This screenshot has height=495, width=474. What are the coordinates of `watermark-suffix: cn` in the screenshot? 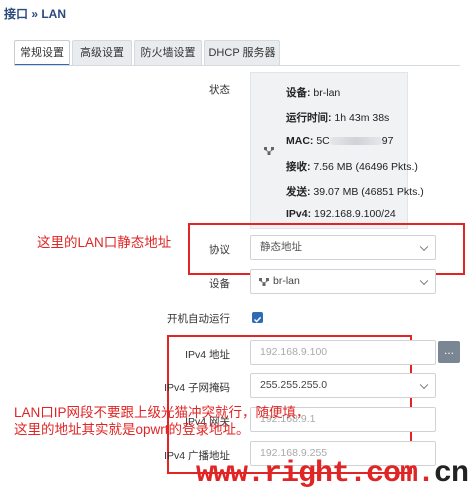 It's located at (451, 474).